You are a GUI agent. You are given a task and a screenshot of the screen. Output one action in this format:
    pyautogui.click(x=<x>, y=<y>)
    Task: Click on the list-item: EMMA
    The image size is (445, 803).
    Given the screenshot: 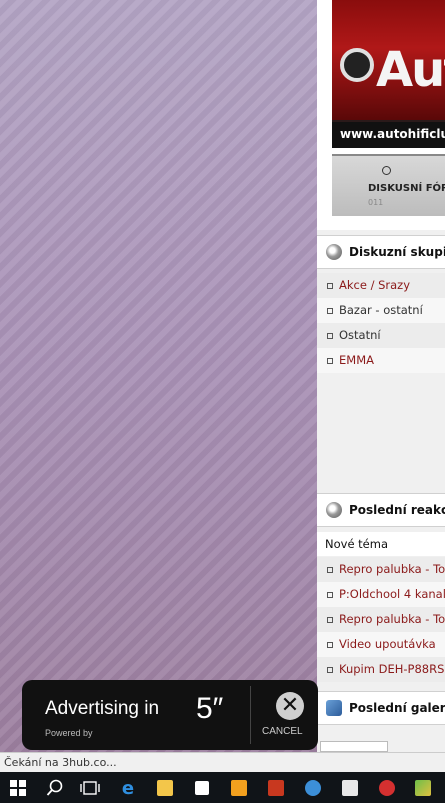 What is the action you would take?
    pyautogui.click(x=381, y=360)
    